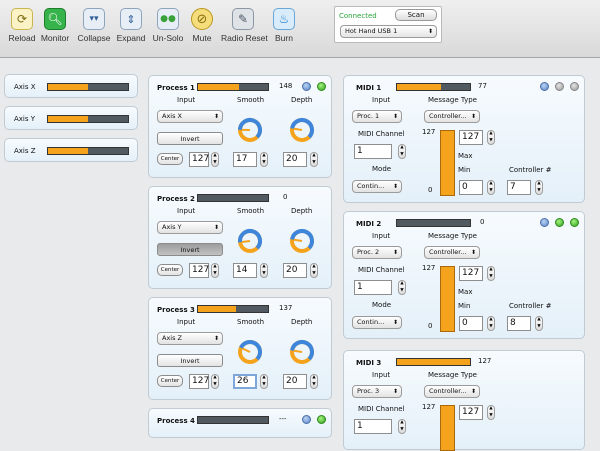 This screenshot has height=451, width=600. What do you see at coordinates (168, 19) in the screenshot?
I see `unsolo-icon: ●●` at bounding box center [168, 19].